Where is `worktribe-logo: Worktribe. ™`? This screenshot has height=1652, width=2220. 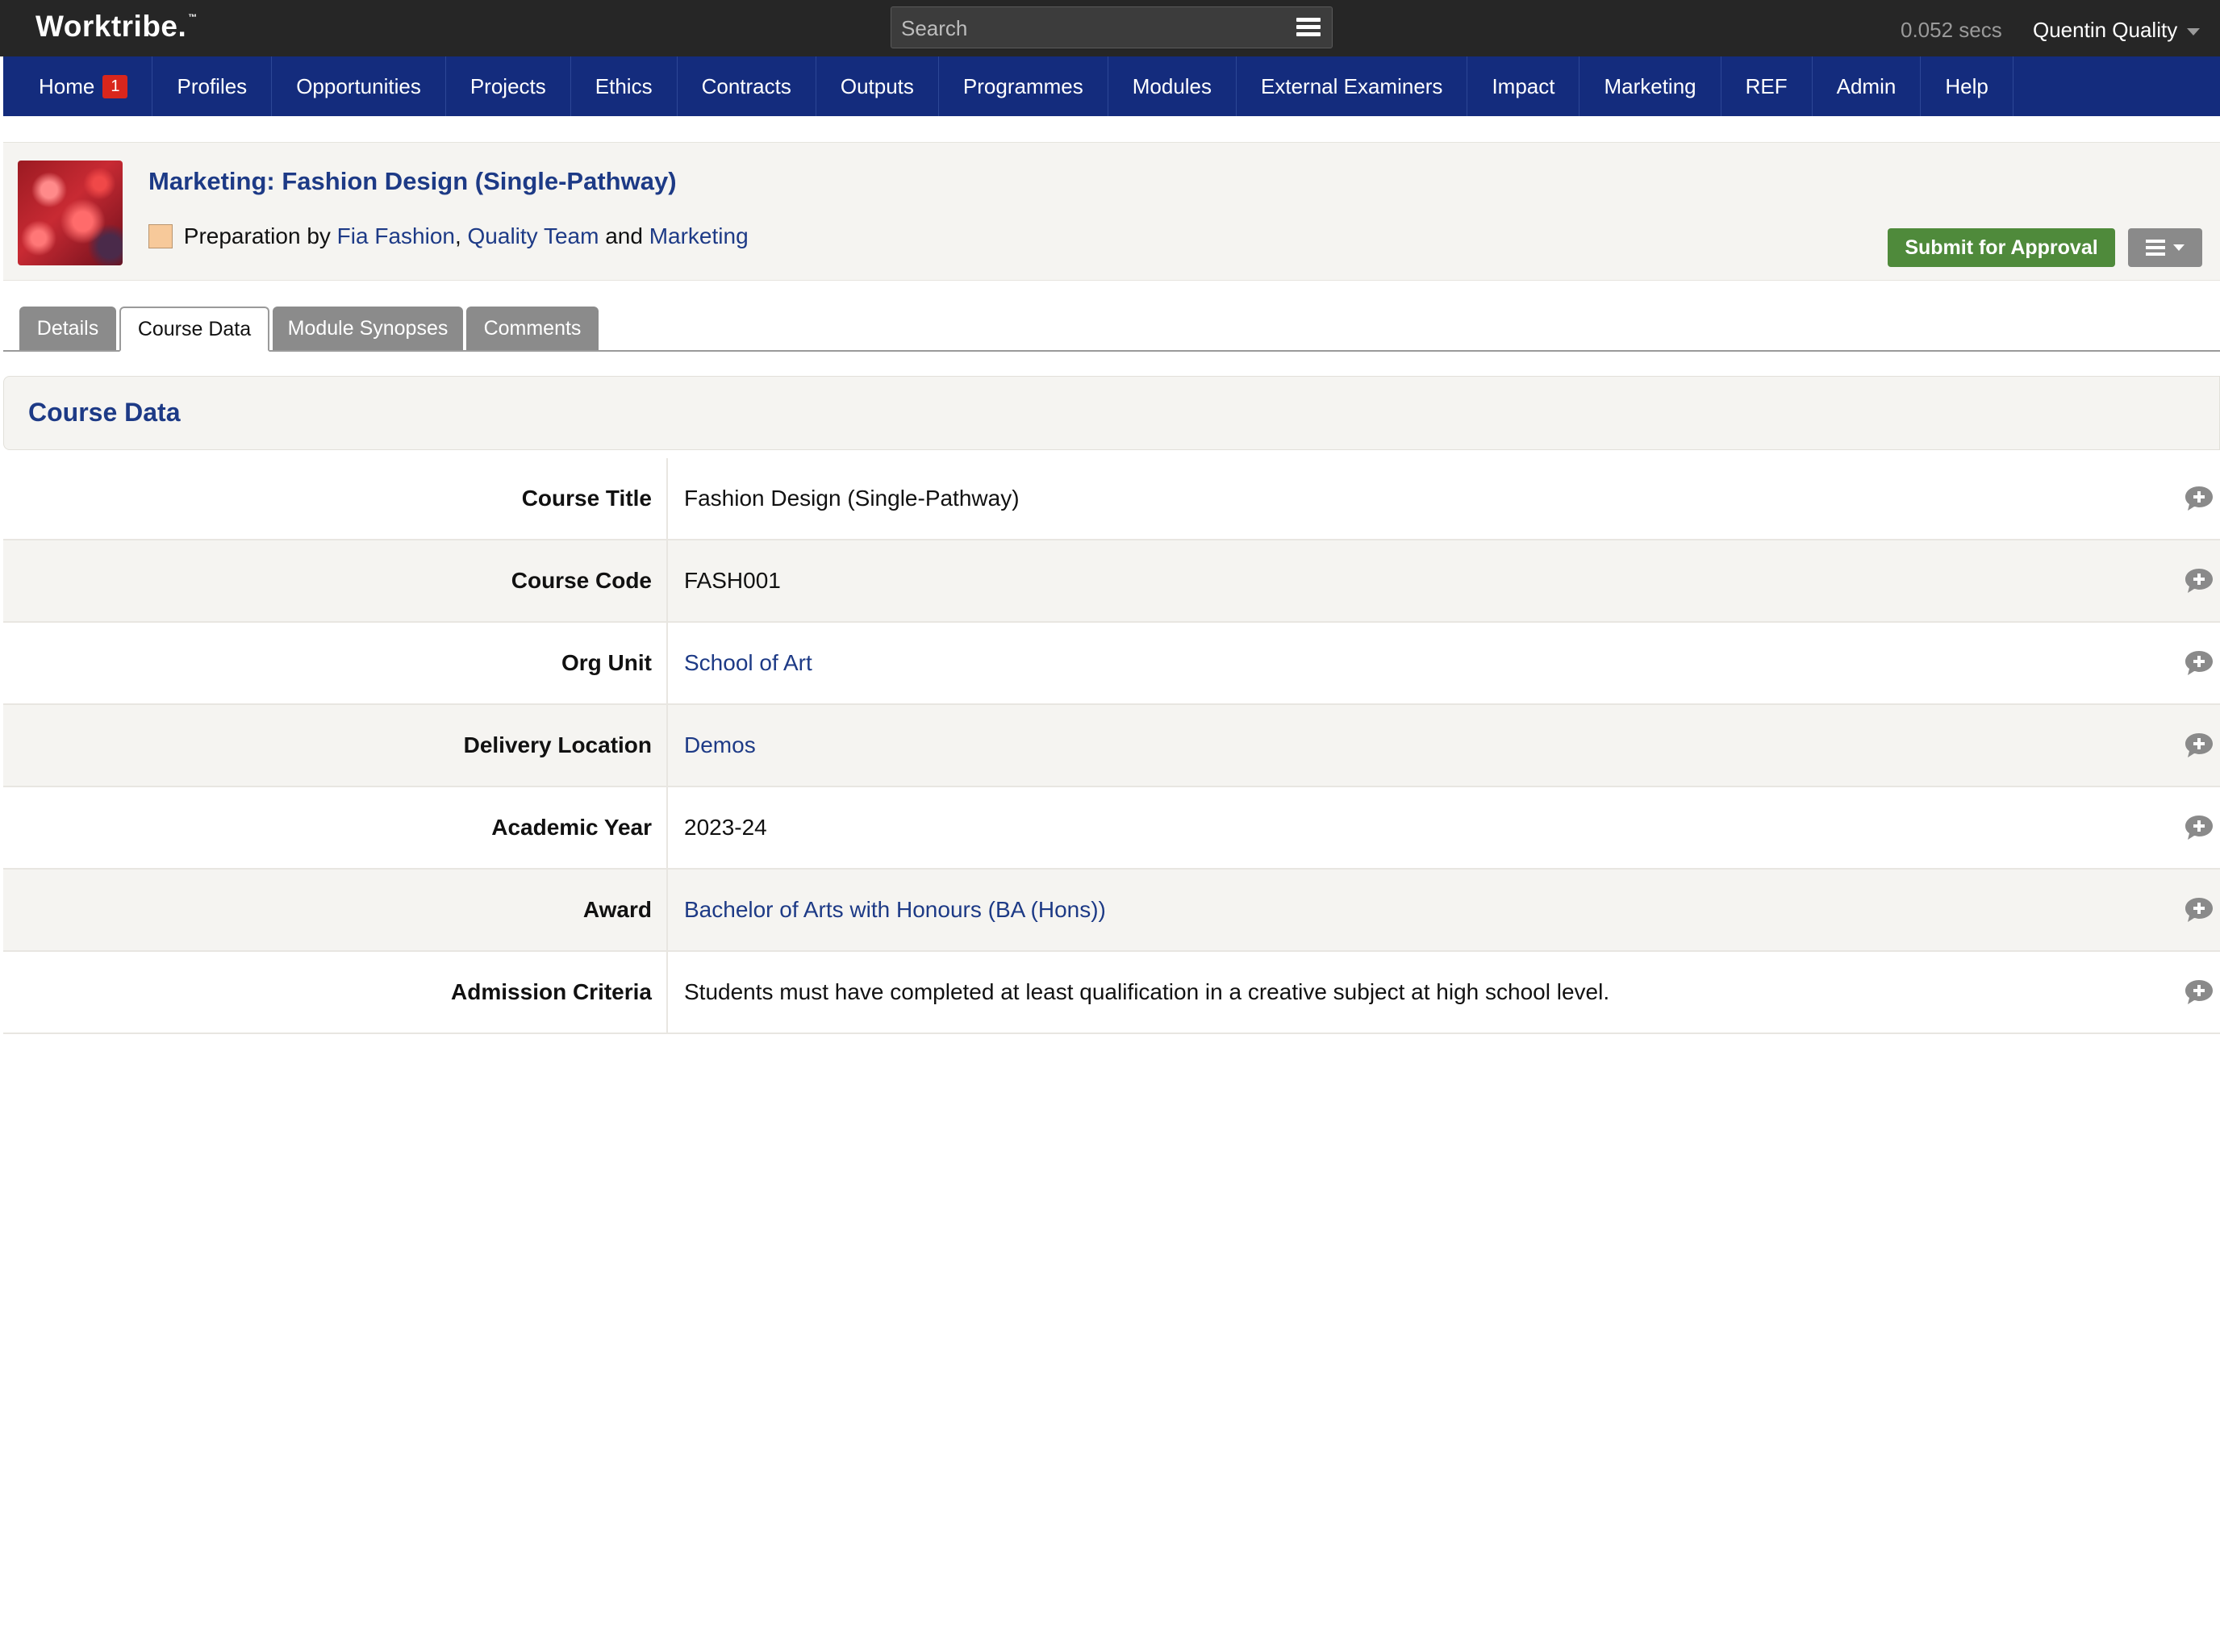 worktribe-logo: Worktribe. ™ is located at coordinates (116, 27).